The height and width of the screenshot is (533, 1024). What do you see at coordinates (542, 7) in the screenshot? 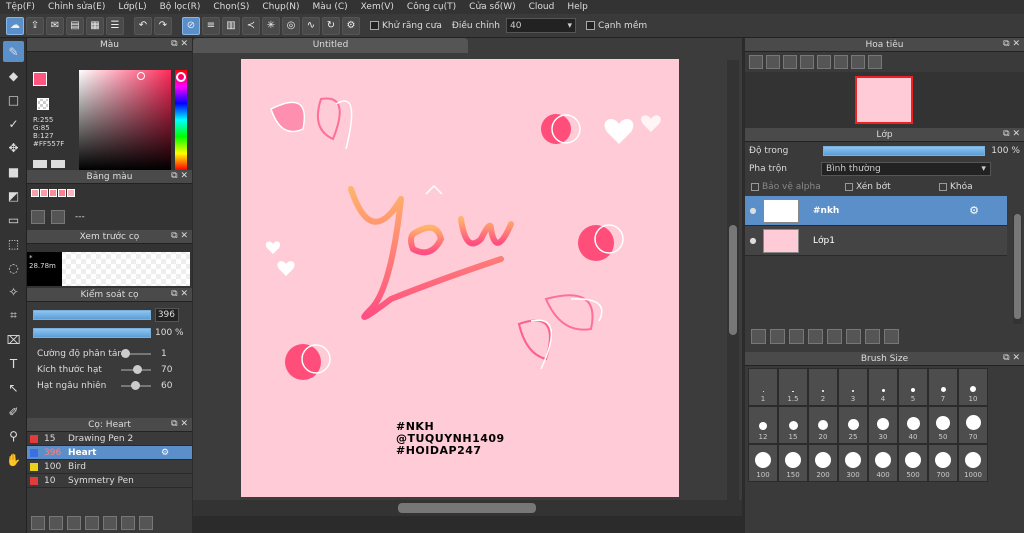
I see `menu-cloud: Cloud` at bounding box center [542, 7].